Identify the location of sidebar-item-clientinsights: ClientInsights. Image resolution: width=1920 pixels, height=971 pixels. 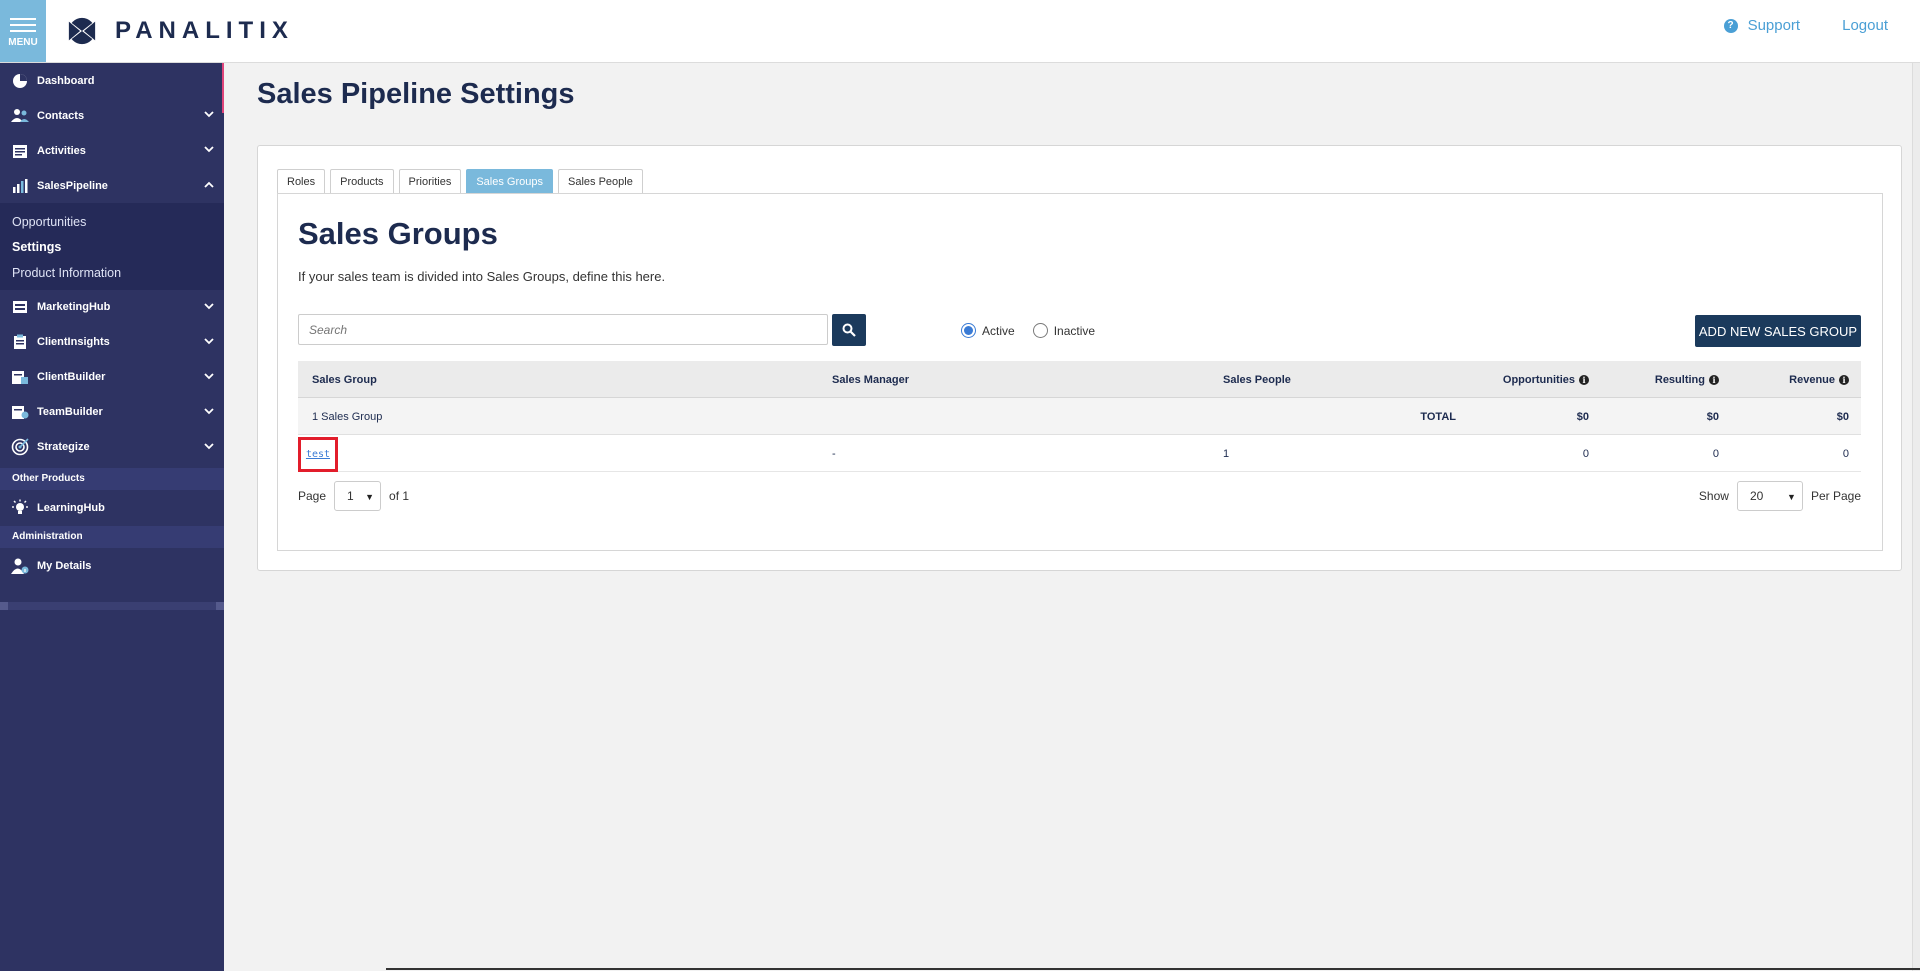
(112, 342).